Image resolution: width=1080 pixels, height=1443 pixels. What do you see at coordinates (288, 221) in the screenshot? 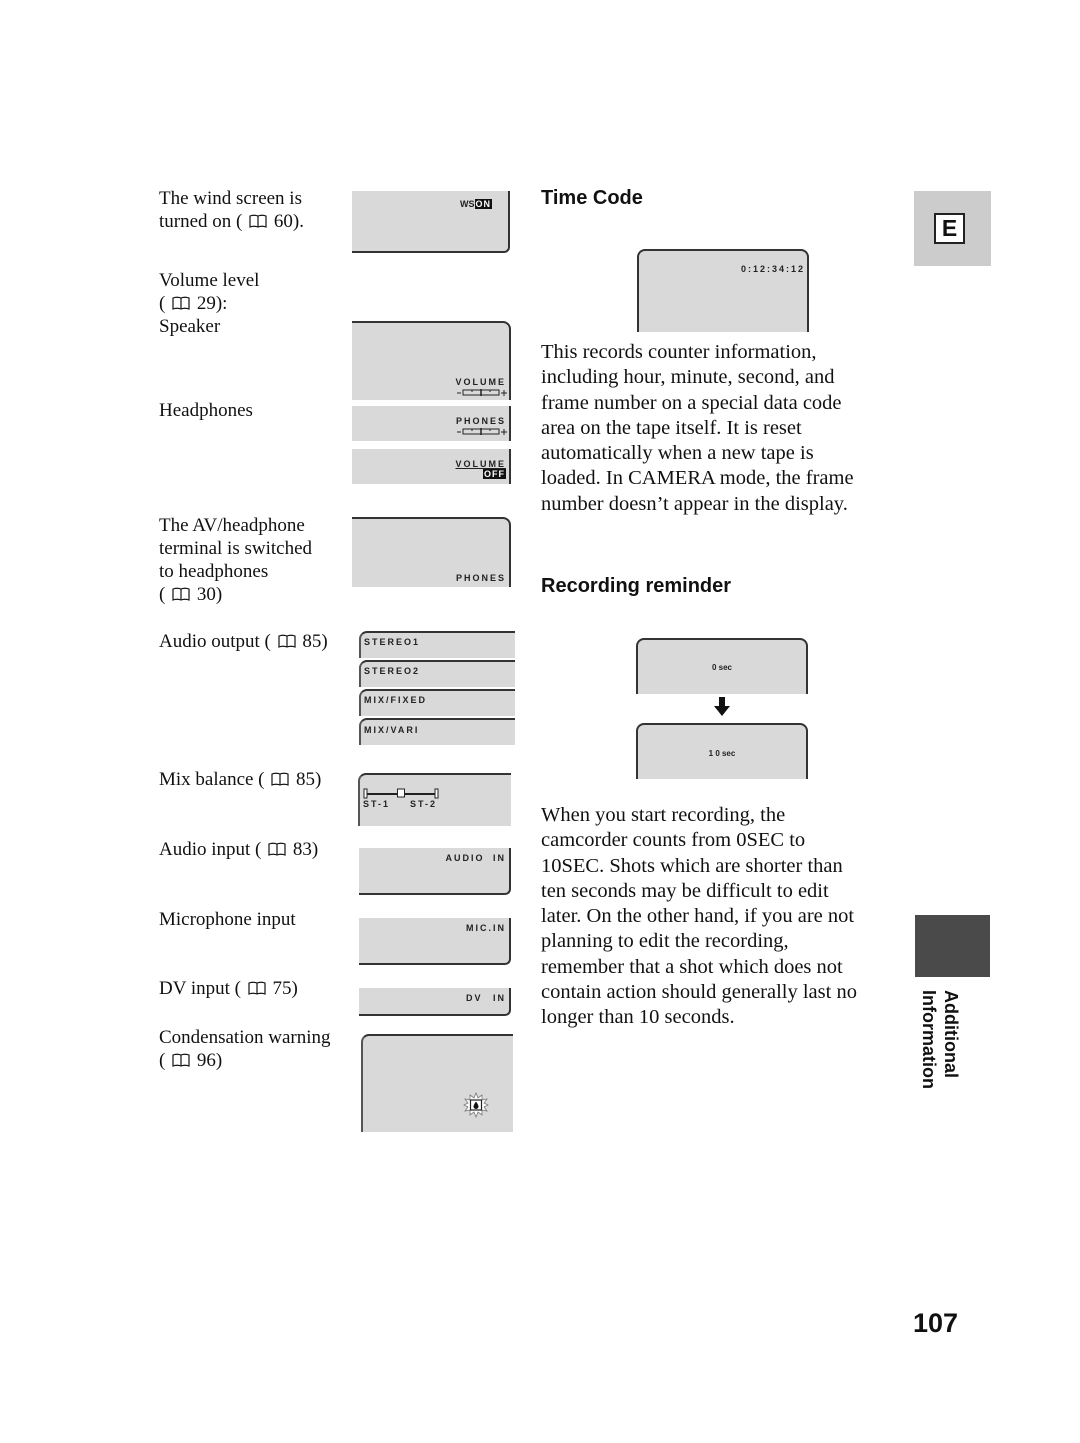
I see `page-ref: 60).` at bounding box center [288, 221].